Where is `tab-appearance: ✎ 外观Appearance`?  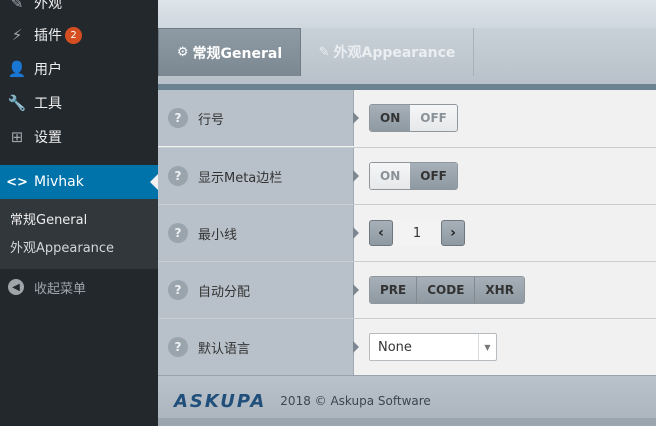 tab-appearance: ✎ 外观Appearance is located at coordinates (387, 52).